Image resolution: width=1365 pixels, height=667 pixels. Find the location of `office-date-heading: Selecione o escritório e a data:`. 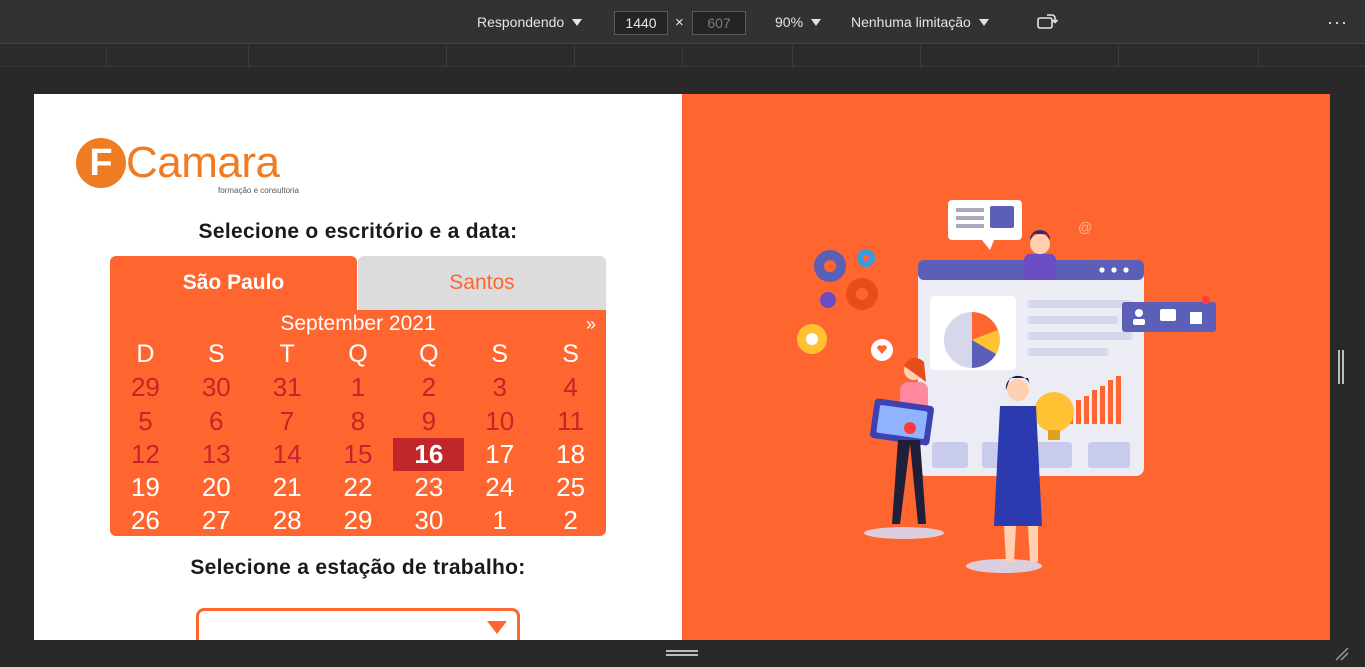

office-date-heading: Selecione o escritório e a data: is located at coordinates (358, 231).